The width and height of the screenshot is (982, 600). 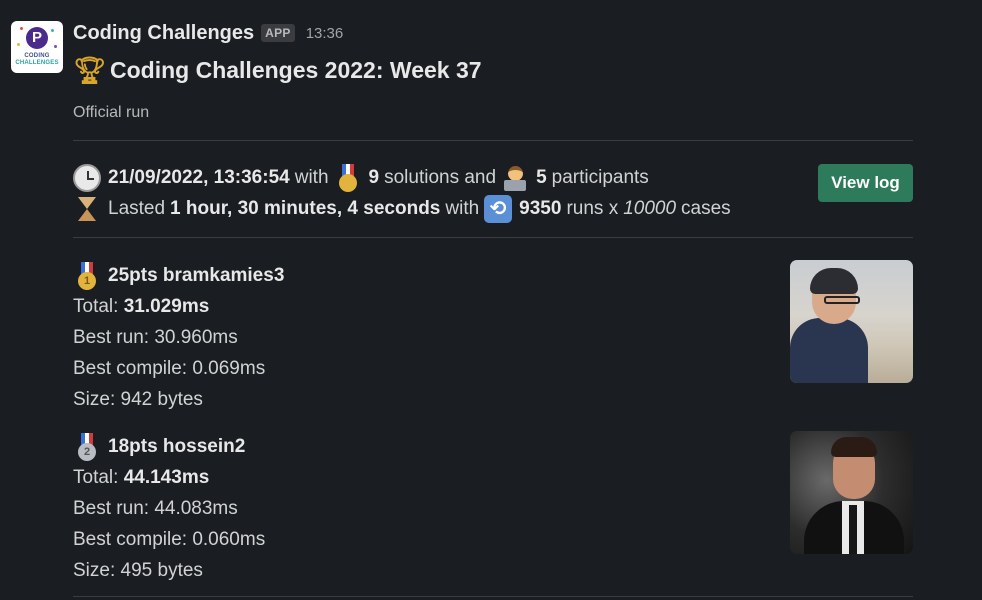 What do you see at coordinates (37, 38) in the screenshot?
I see `logo-letter: P` at bounding box center [37, 38].